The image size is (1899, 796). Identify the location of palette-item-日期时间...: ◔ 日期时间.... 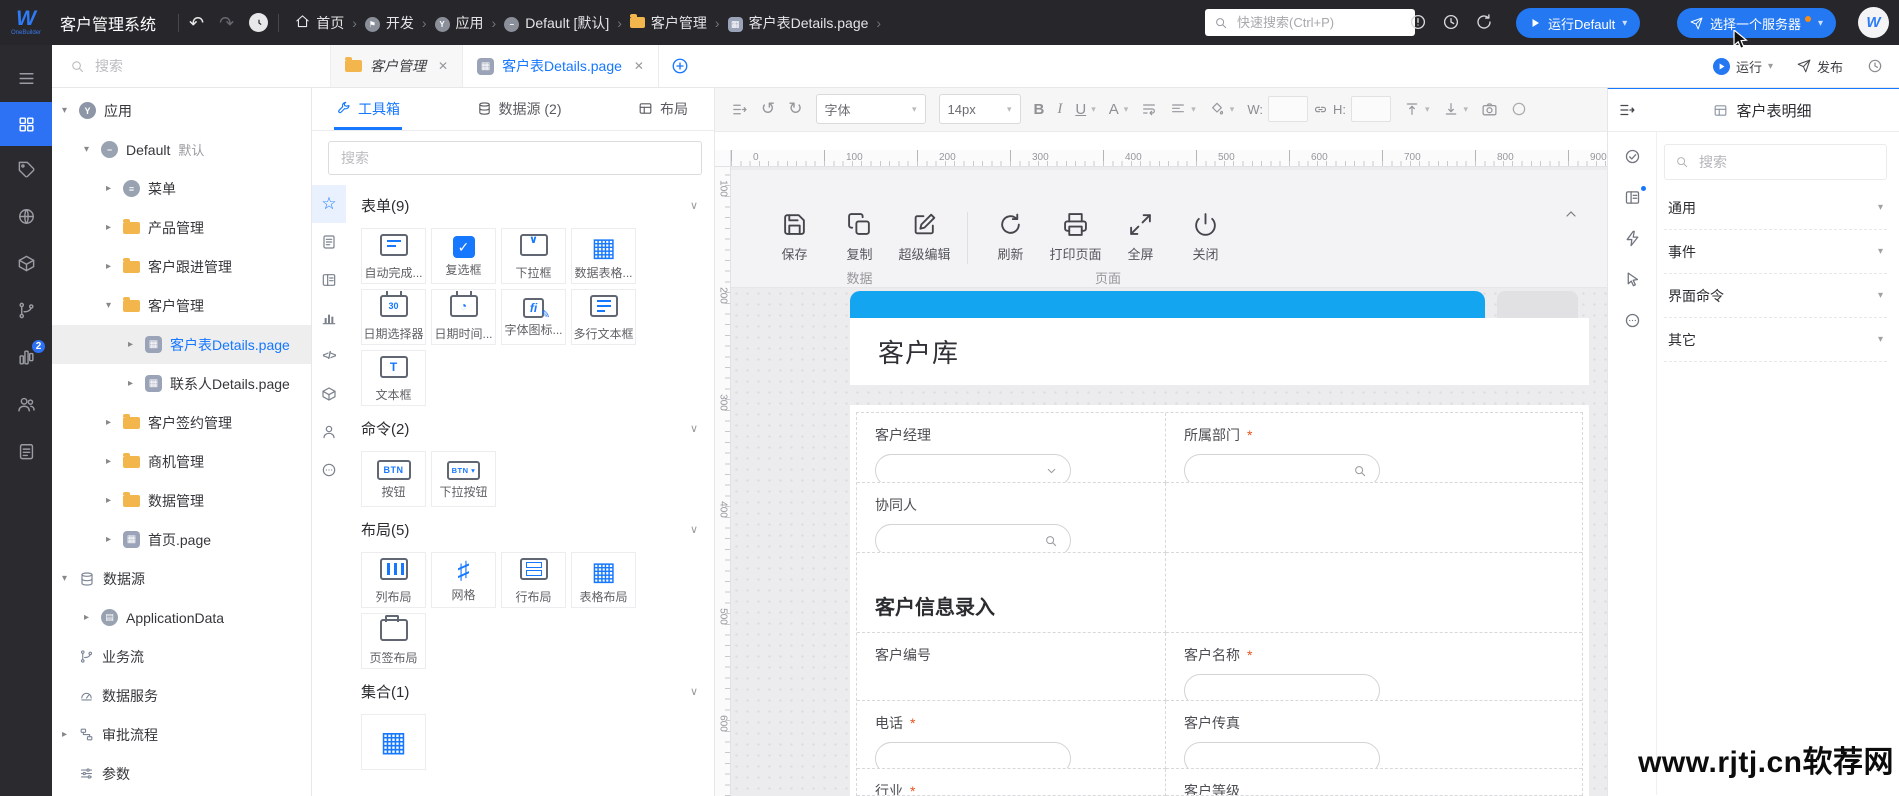
(463, 317).